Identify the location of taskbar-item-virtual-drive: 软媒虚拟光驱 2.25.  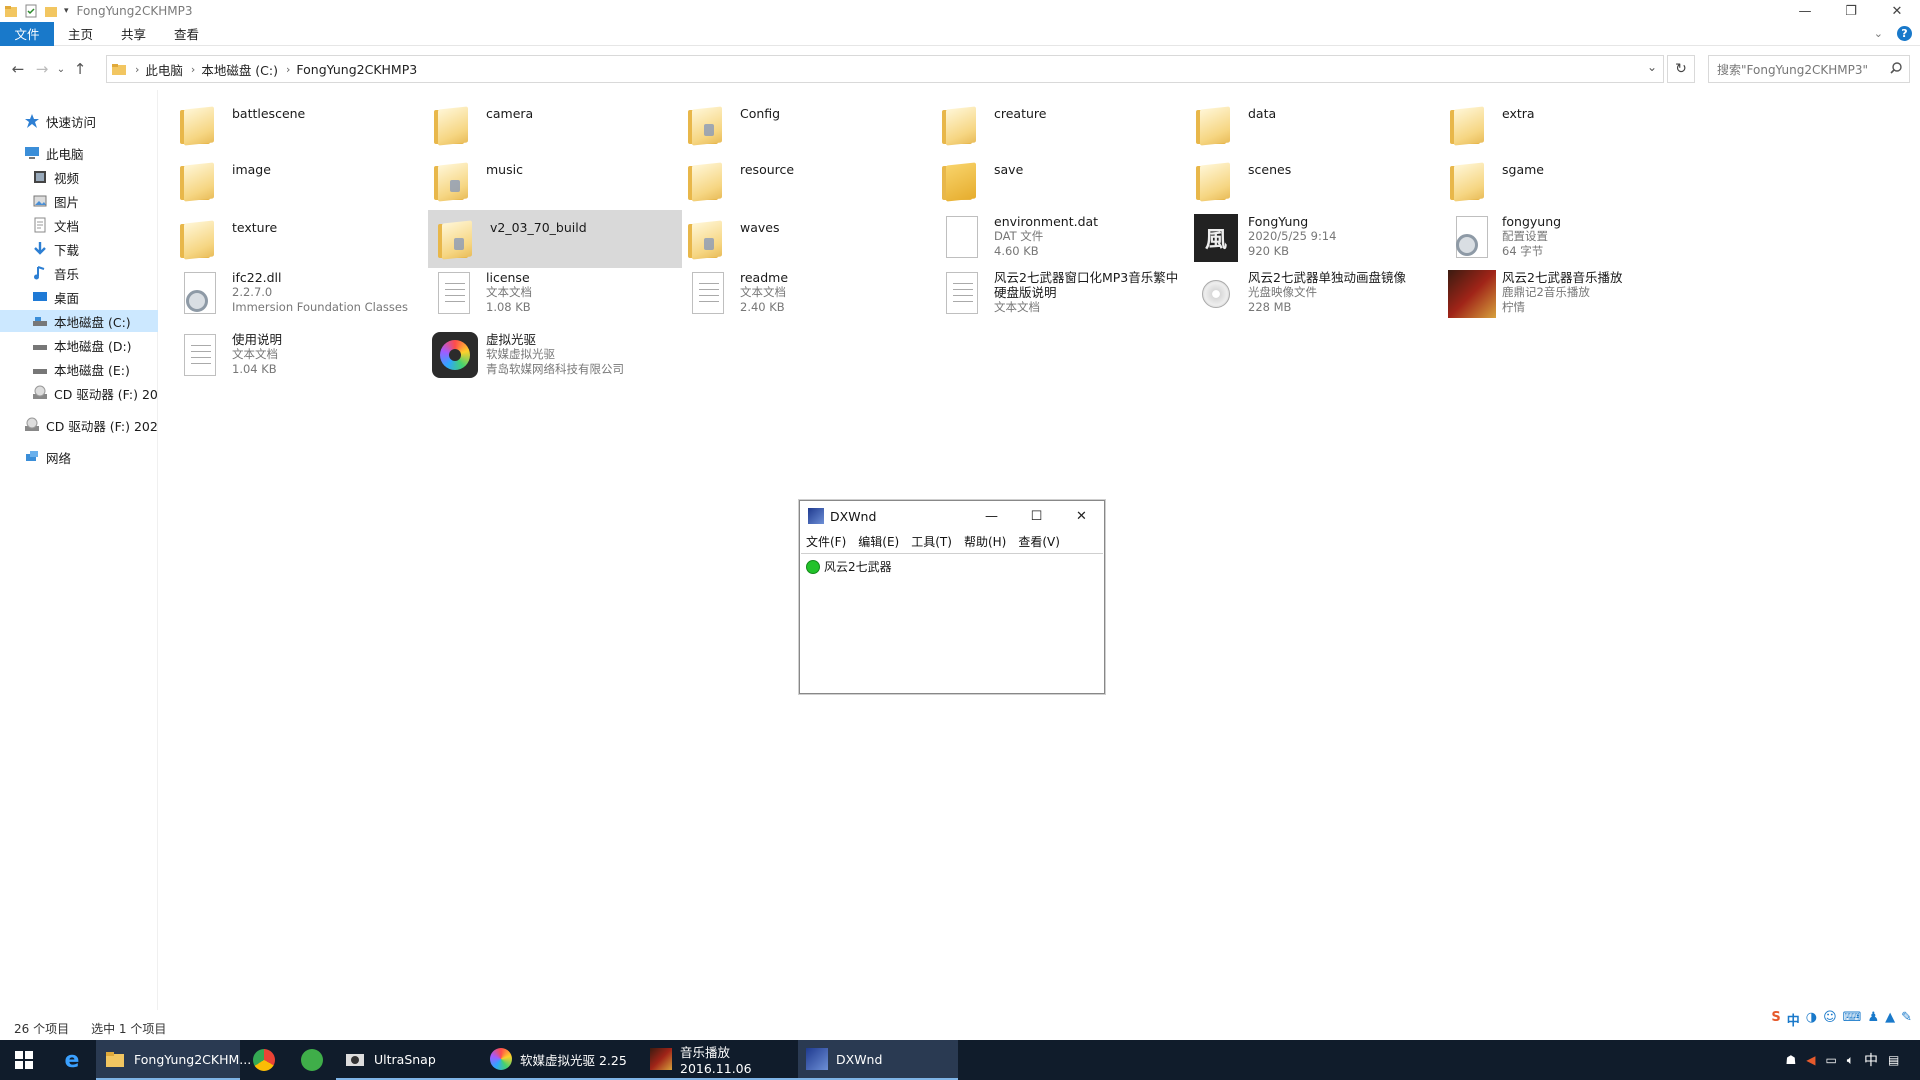
(562, 1060).